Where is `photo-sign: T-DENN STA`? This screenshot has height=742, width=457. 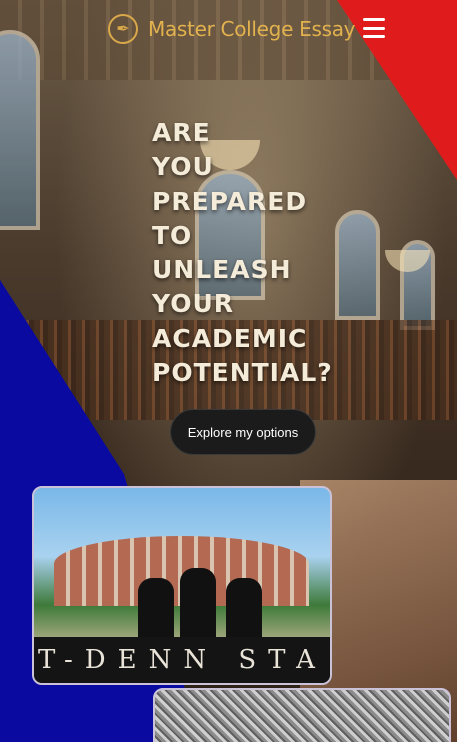 photo-sign: T-DENN STA is located at coordinates (182, 660).